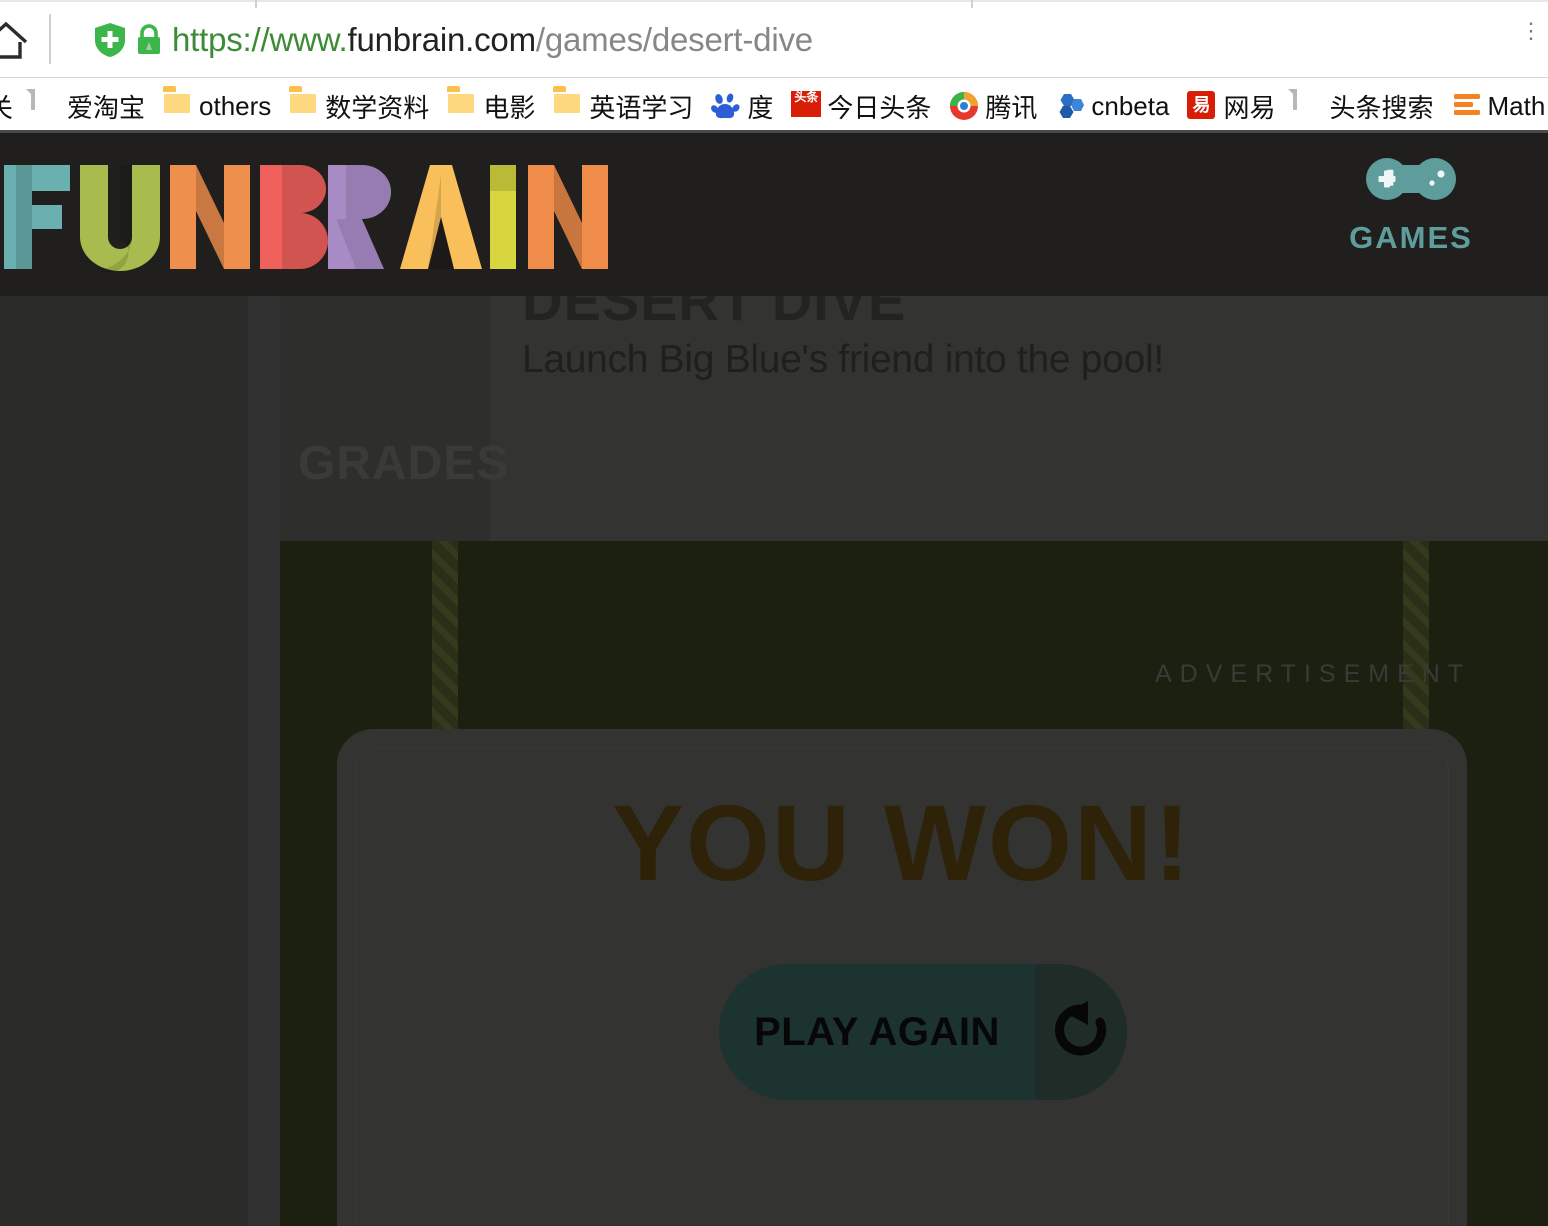  Describe the element at coordinates (1411, 183) in the screenshot. I see `gamepad-icon` at that location.